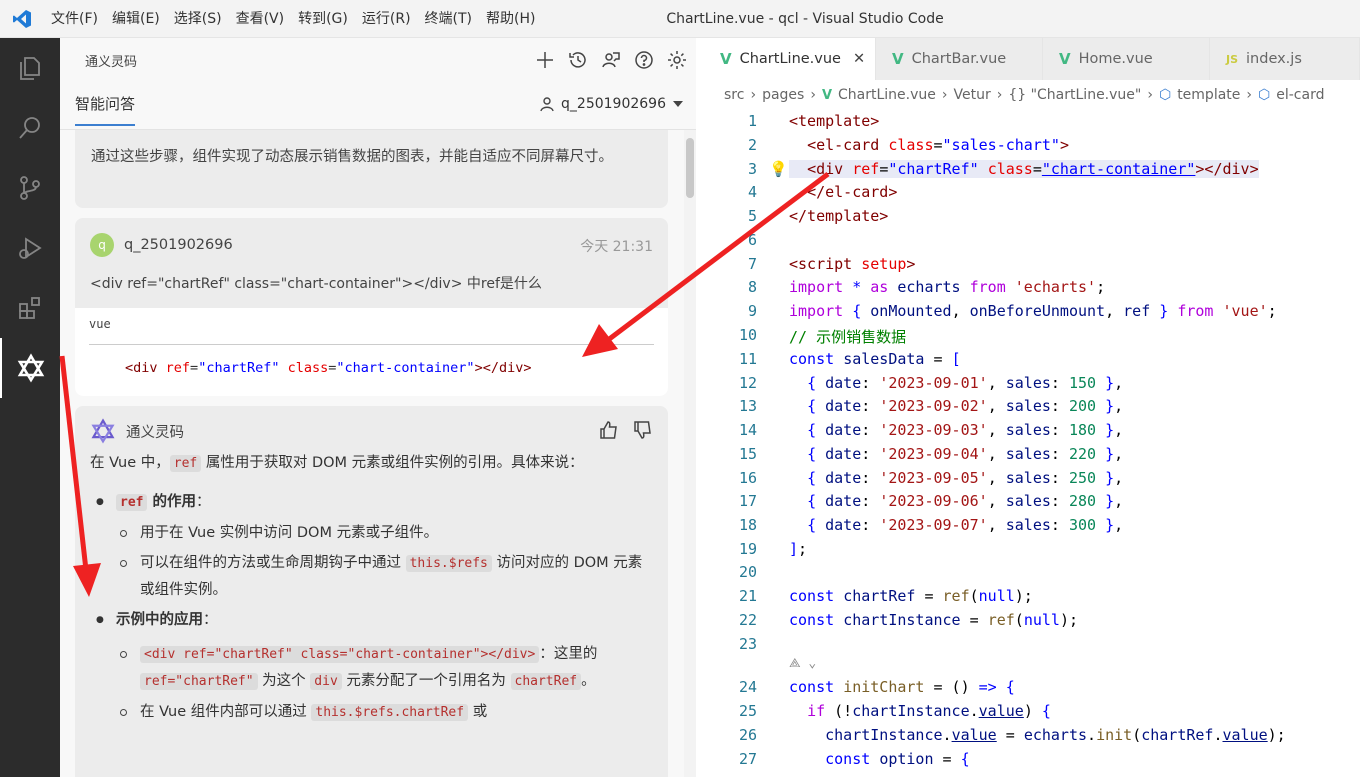 This screenshot has width=1360, height=777. What do you see at coordinates (965, 501) in the screenshot?
I see `code-line: { date: '2023-09-06', sales: 280 },` at bounding box center [965, 501].